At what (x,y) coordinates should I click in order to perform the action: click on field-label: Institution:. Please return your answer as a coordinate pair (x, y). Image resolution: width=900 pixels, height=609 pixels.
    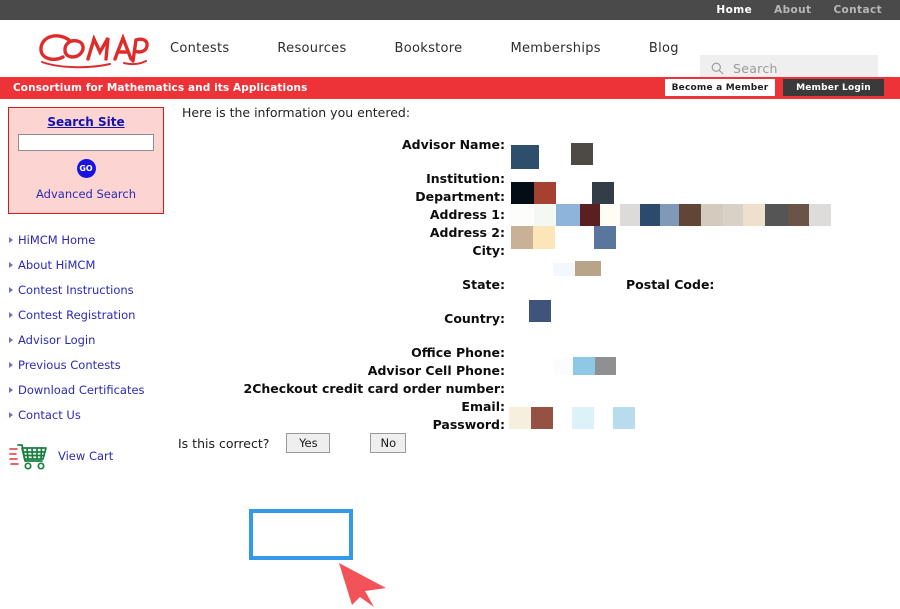
    Looking at the image, I should click on (465, 178).